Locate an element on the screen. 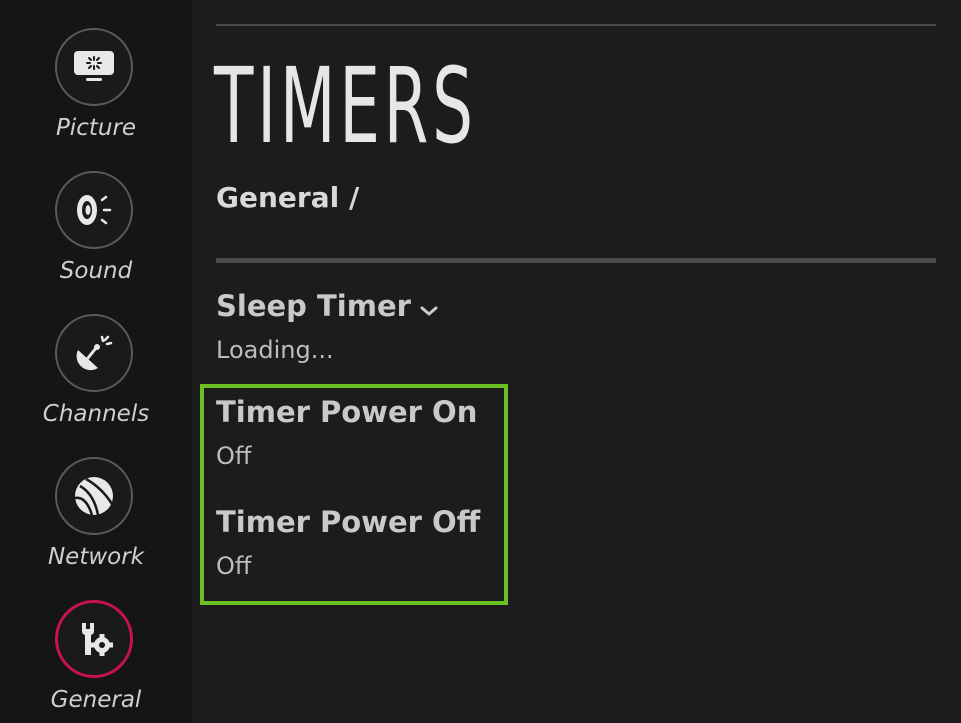  picture-icon is located at coordinates (94, 66).